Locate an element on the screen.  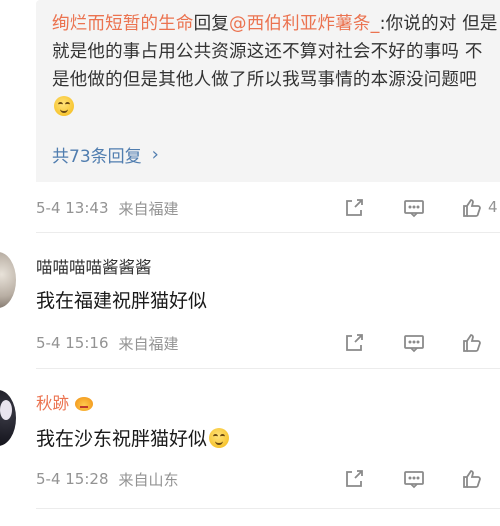
comment-meta-2: 5-4 15:16 来自福建 is located at coordinates (268, 343).